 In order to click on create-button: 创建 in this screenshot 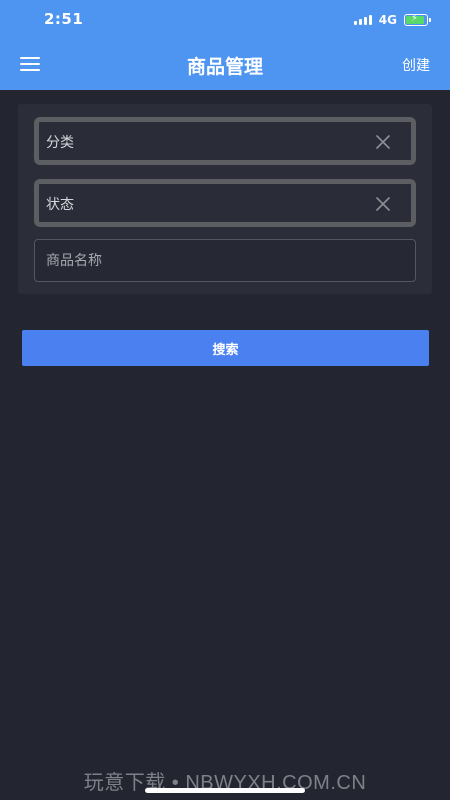, I will do `click(416, 65)`.